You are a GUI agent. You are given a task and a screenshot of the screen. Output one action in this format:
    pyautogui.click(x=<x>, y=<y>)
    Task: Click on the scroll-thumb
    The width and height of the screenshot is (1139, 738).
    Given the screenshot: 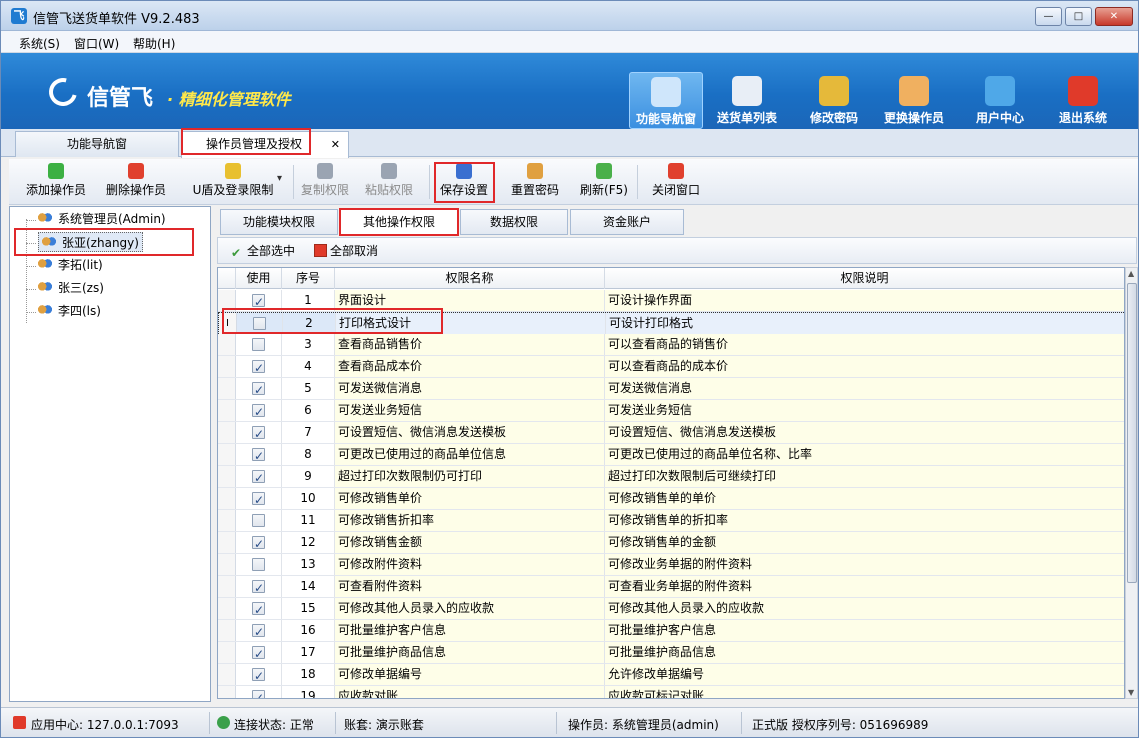 What is the action you would take?
    pyautogui.click(x=1132, y=433)
    